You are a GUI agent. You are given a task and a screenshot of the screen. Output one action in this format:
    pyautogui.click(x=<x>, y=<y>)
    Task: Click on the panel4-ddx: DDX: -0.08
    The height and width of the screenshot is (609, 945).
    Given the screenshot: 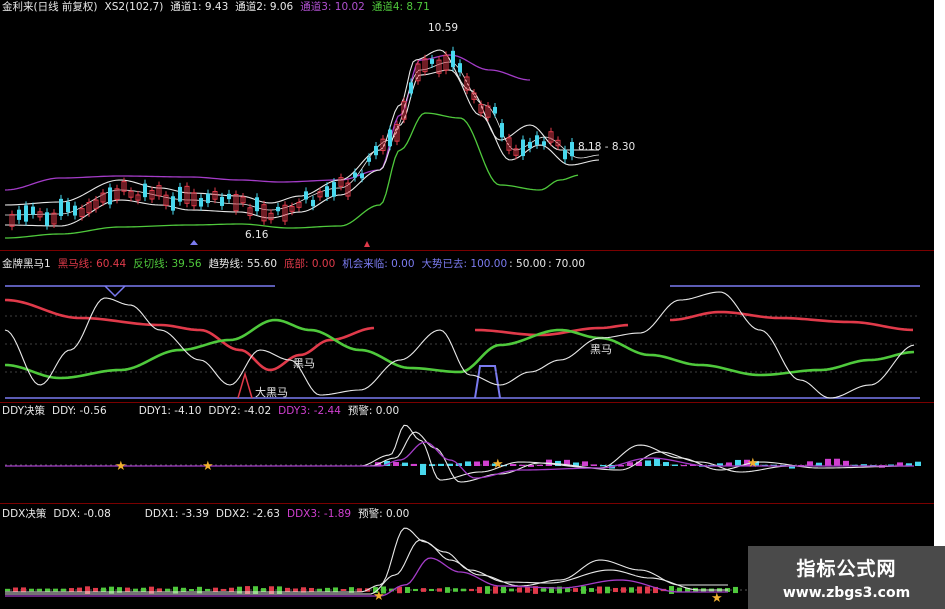 What is the action you would take?
    pyautogui.click(x=82, y=514)
    